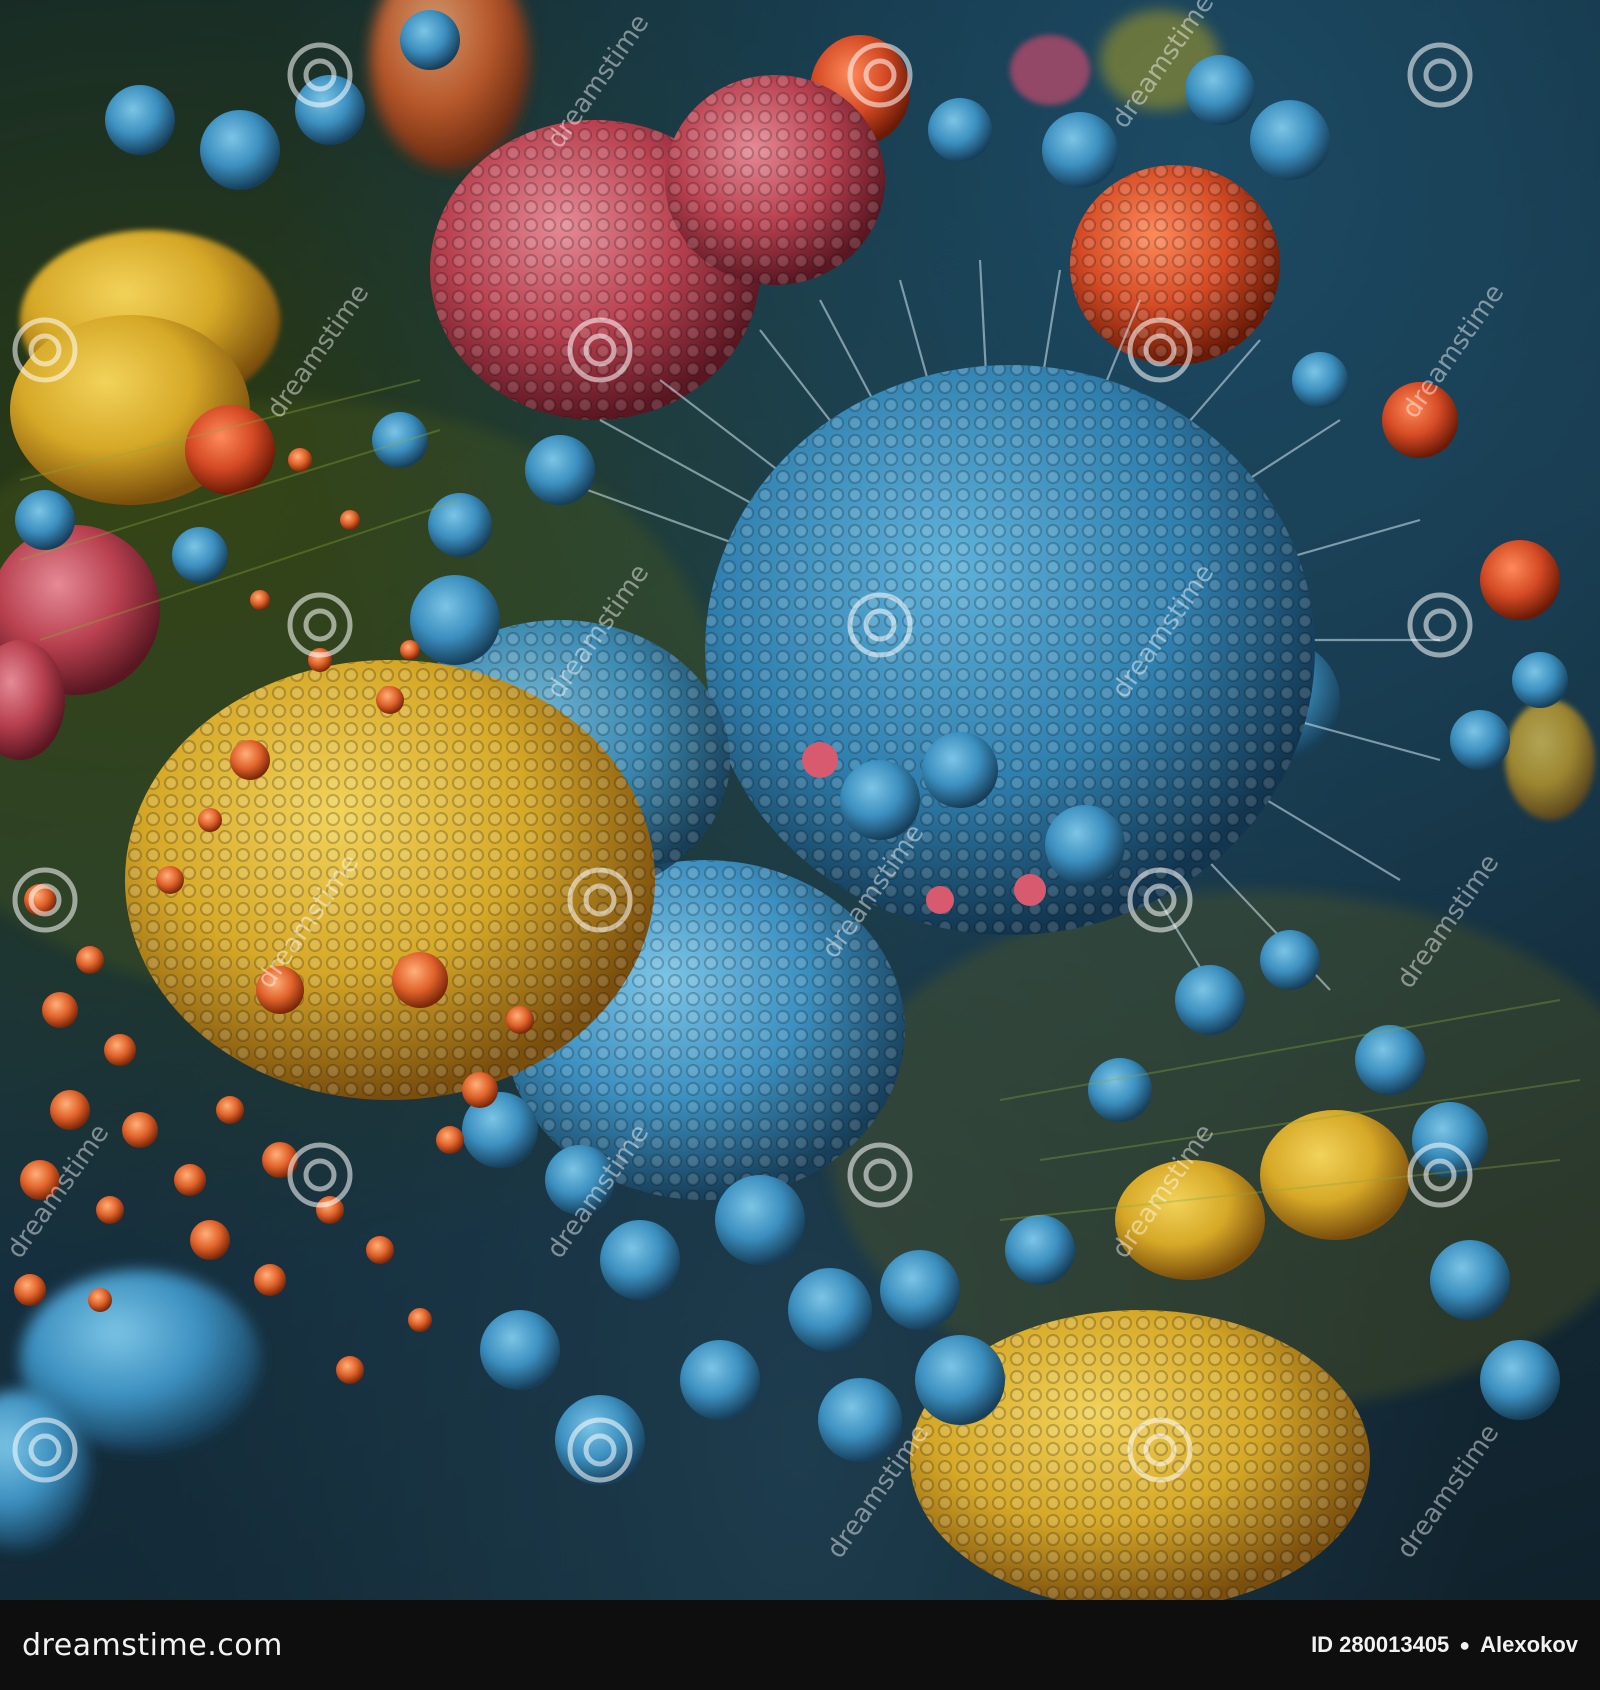 This screenshot has height=1690, width=1600. I want to click on author-name: Alexokov, so click(1529, 1645).